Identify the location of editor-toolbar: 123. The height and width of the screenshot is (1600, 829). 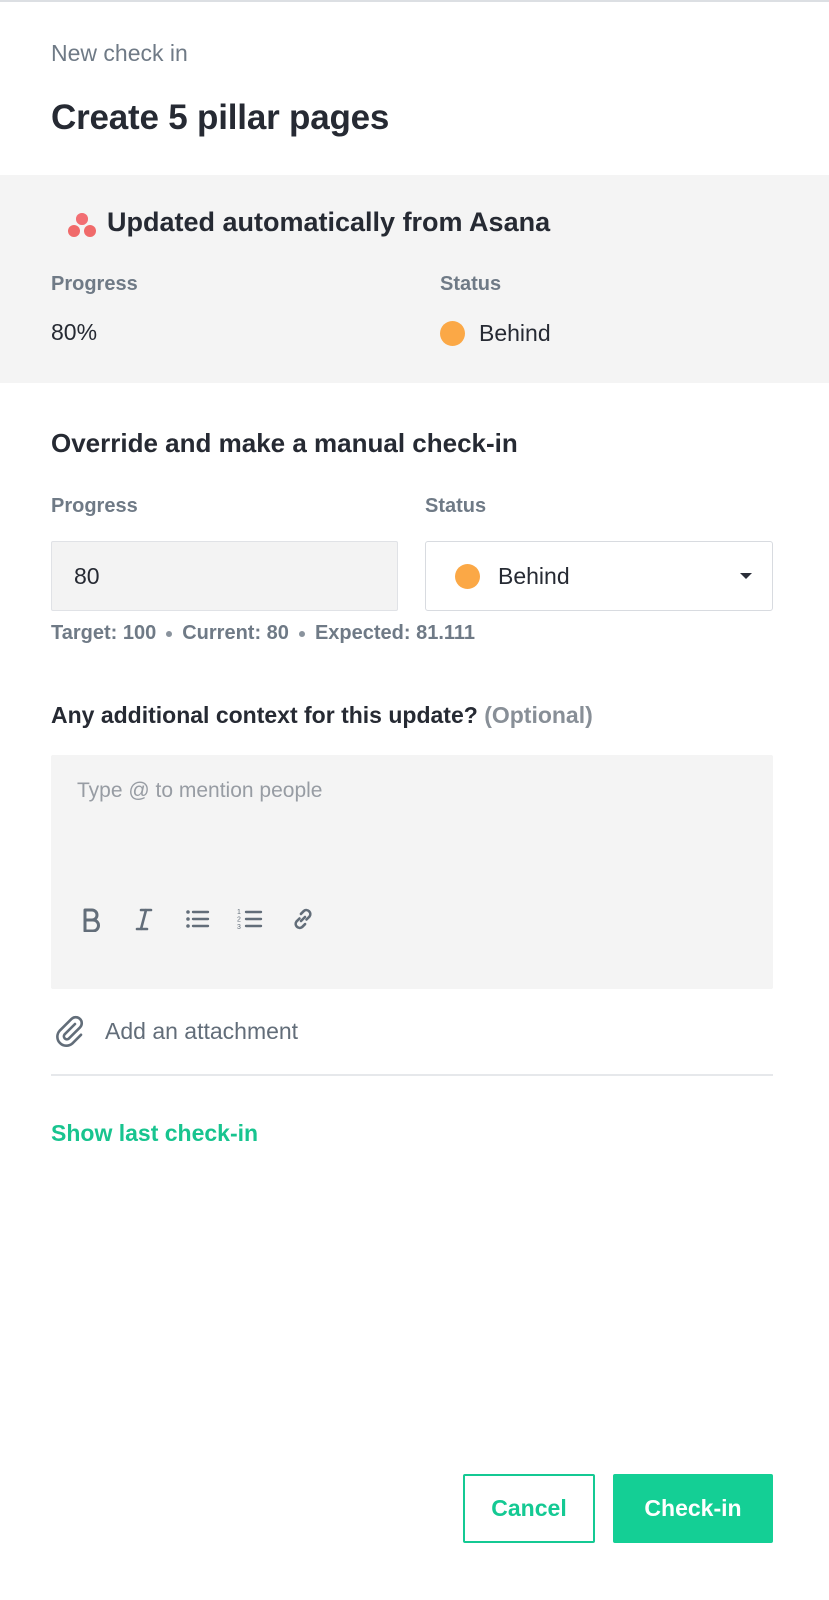
(197, 919).